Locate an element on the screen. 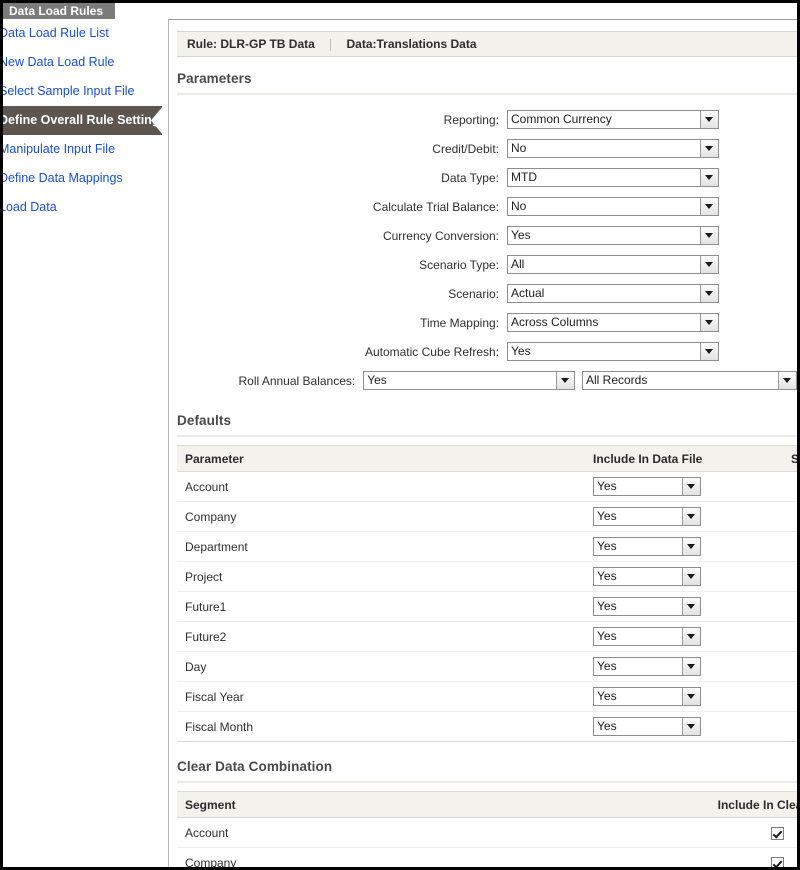  param-select-data-type: MTD is located at coordinates (613, 177).